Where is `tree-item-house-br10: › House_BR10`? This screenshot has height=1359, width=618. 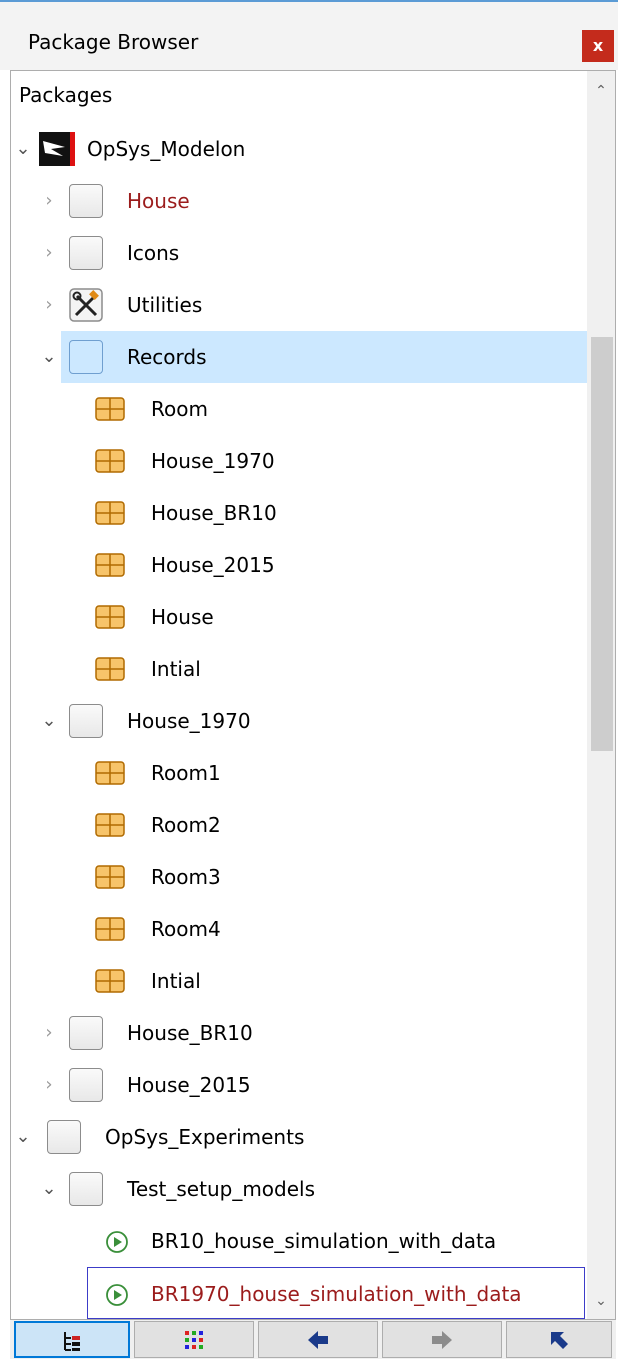
tree-item-house-br10: › House_BR10 is located at coordinates (300, 1033).